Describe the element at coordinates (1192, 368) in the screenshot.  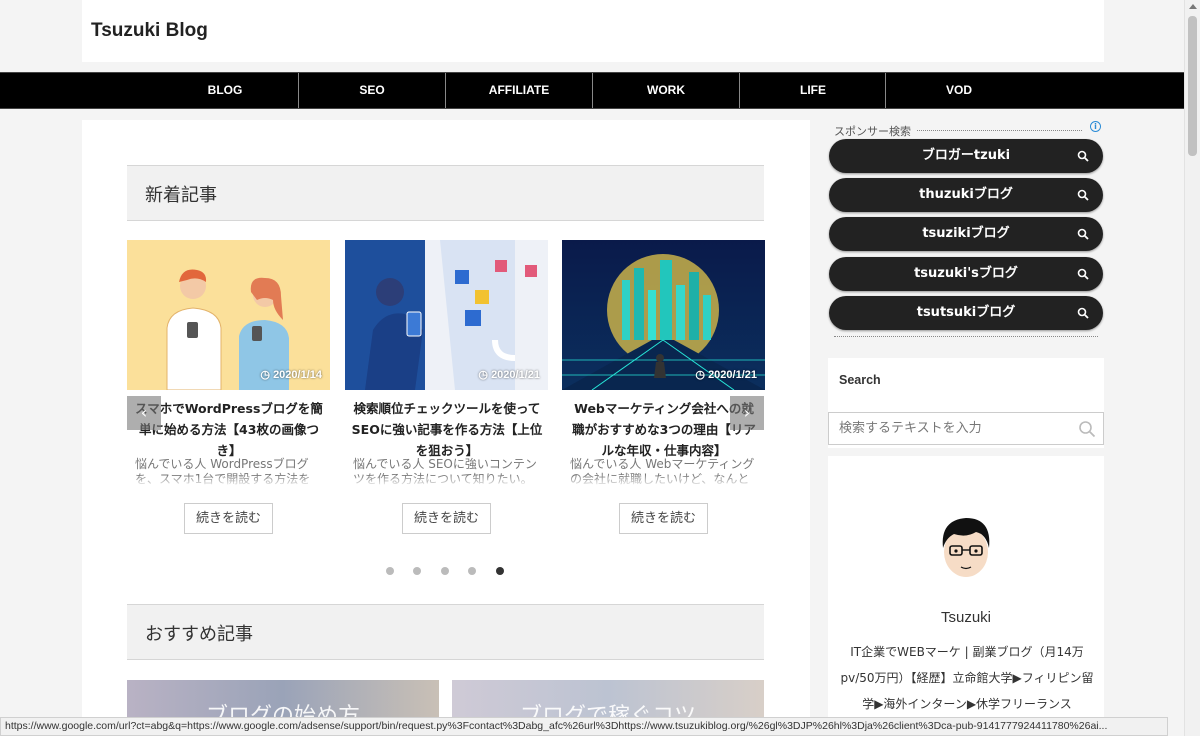
I see `scrollbar` at that location.